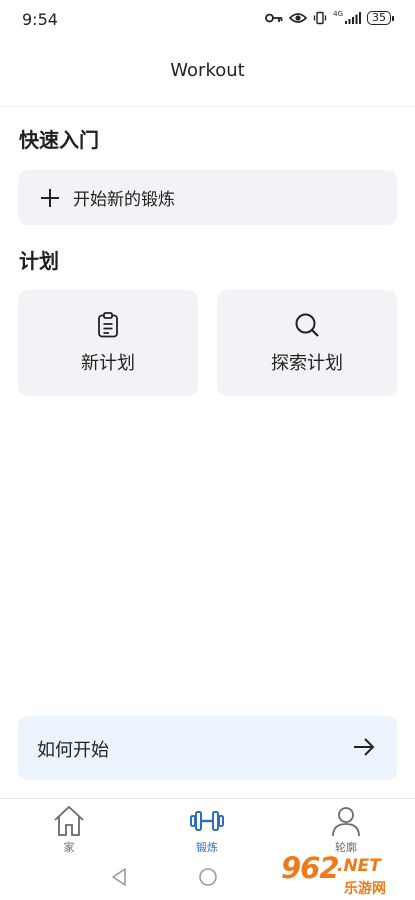 The image size is (415, 900). What do you see at coordinates (73, 750) in the screenshot?
I see `how-to-start-label: 如何开始` at bounding box center [73, 750].